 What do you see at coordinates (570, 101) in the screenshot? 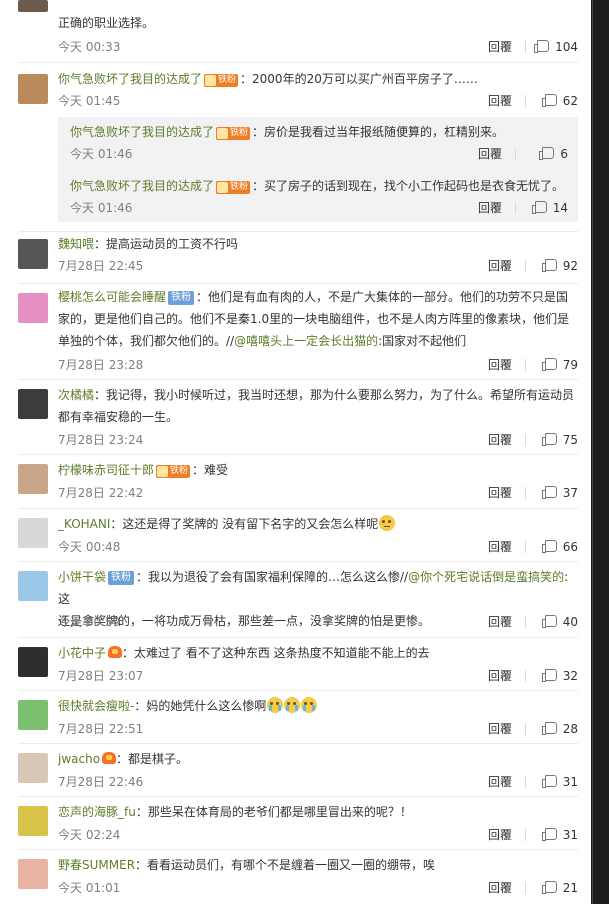
I see `like-count: 62` at bounding box center [570, 101].